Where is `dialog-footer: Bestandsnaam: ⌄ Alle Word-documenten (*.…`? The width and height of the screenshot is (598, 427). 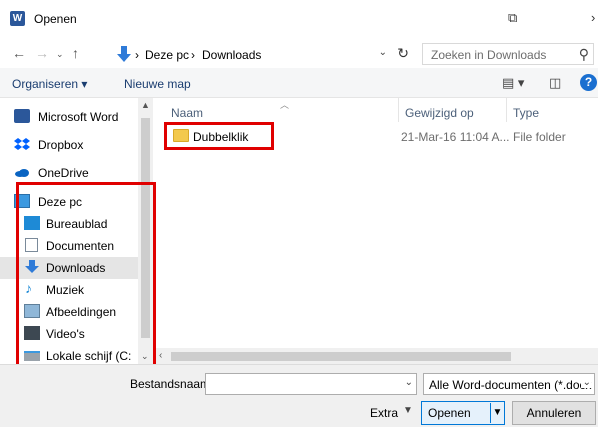
dialog-footer: Bestandsnaam: ⌄ Alle Word-documenten (*.… is located at coordinates (299, 395).